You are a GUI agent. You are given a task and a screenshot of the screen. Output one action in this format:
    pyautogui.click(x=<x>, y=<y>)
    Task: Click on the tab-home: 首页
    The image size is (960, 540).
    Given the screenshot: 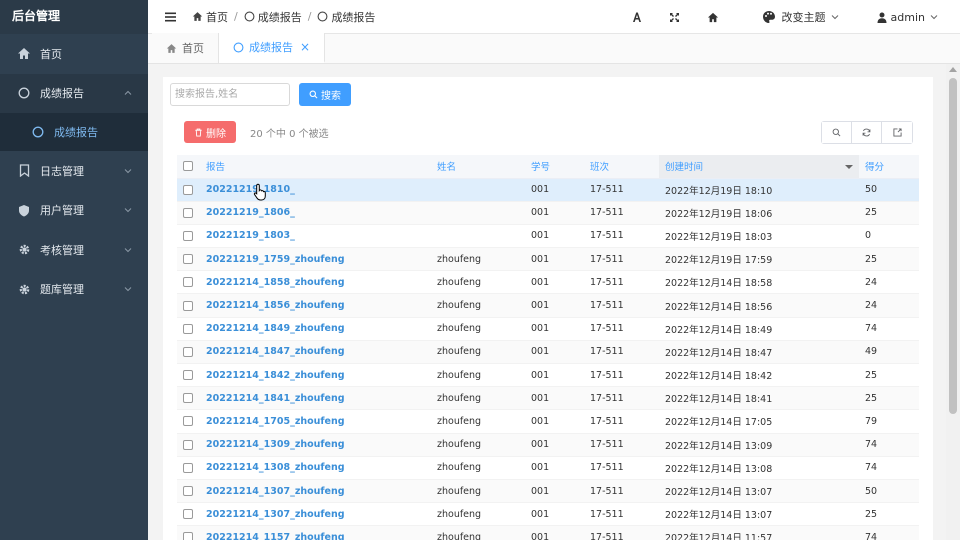 What is the action you would take?
    pyautogui.click(x=185, y=48)
    